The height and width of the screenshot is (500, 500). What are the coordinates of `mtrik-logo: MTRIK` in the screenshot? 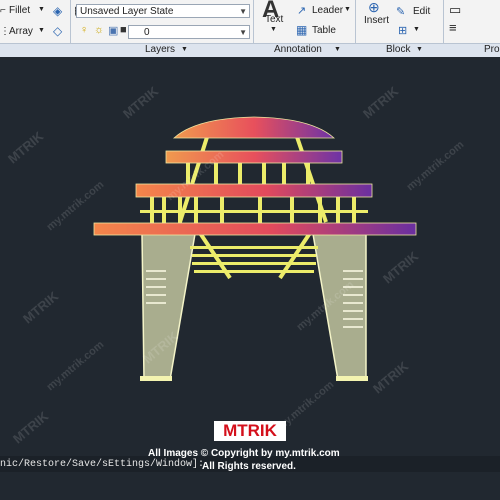 It's located at (250, 431).